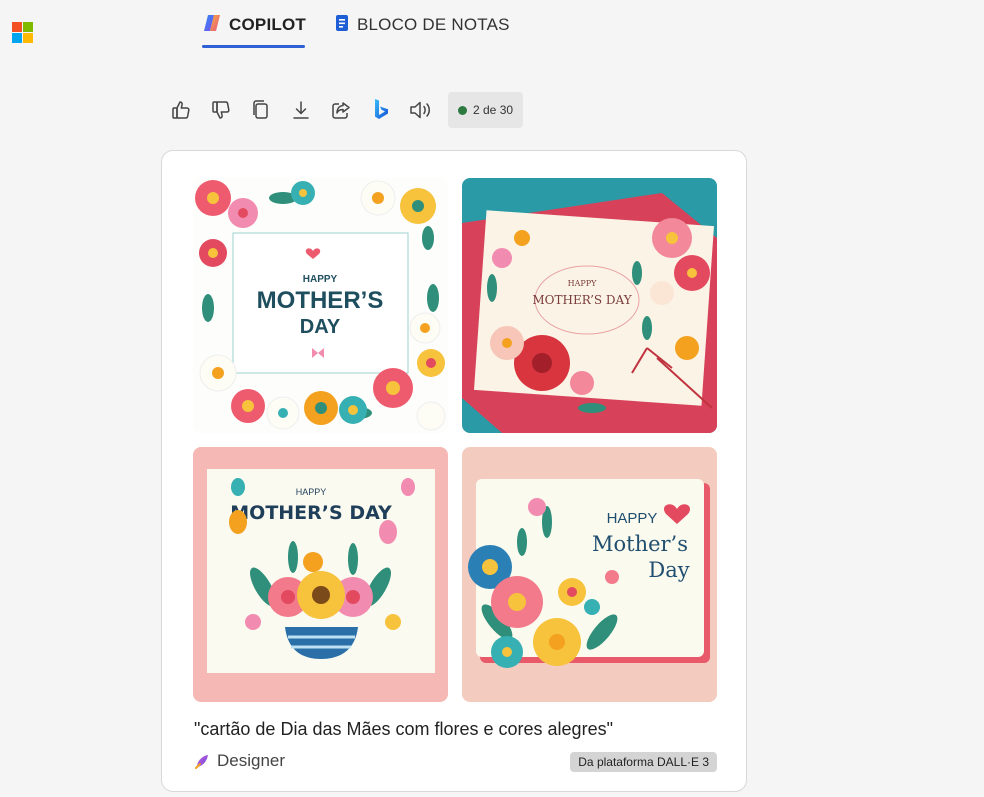  What do you see at coordinates (253, 46) in the screenshot?
I see `active-tab-indicator` at bounding box center [253, 46].